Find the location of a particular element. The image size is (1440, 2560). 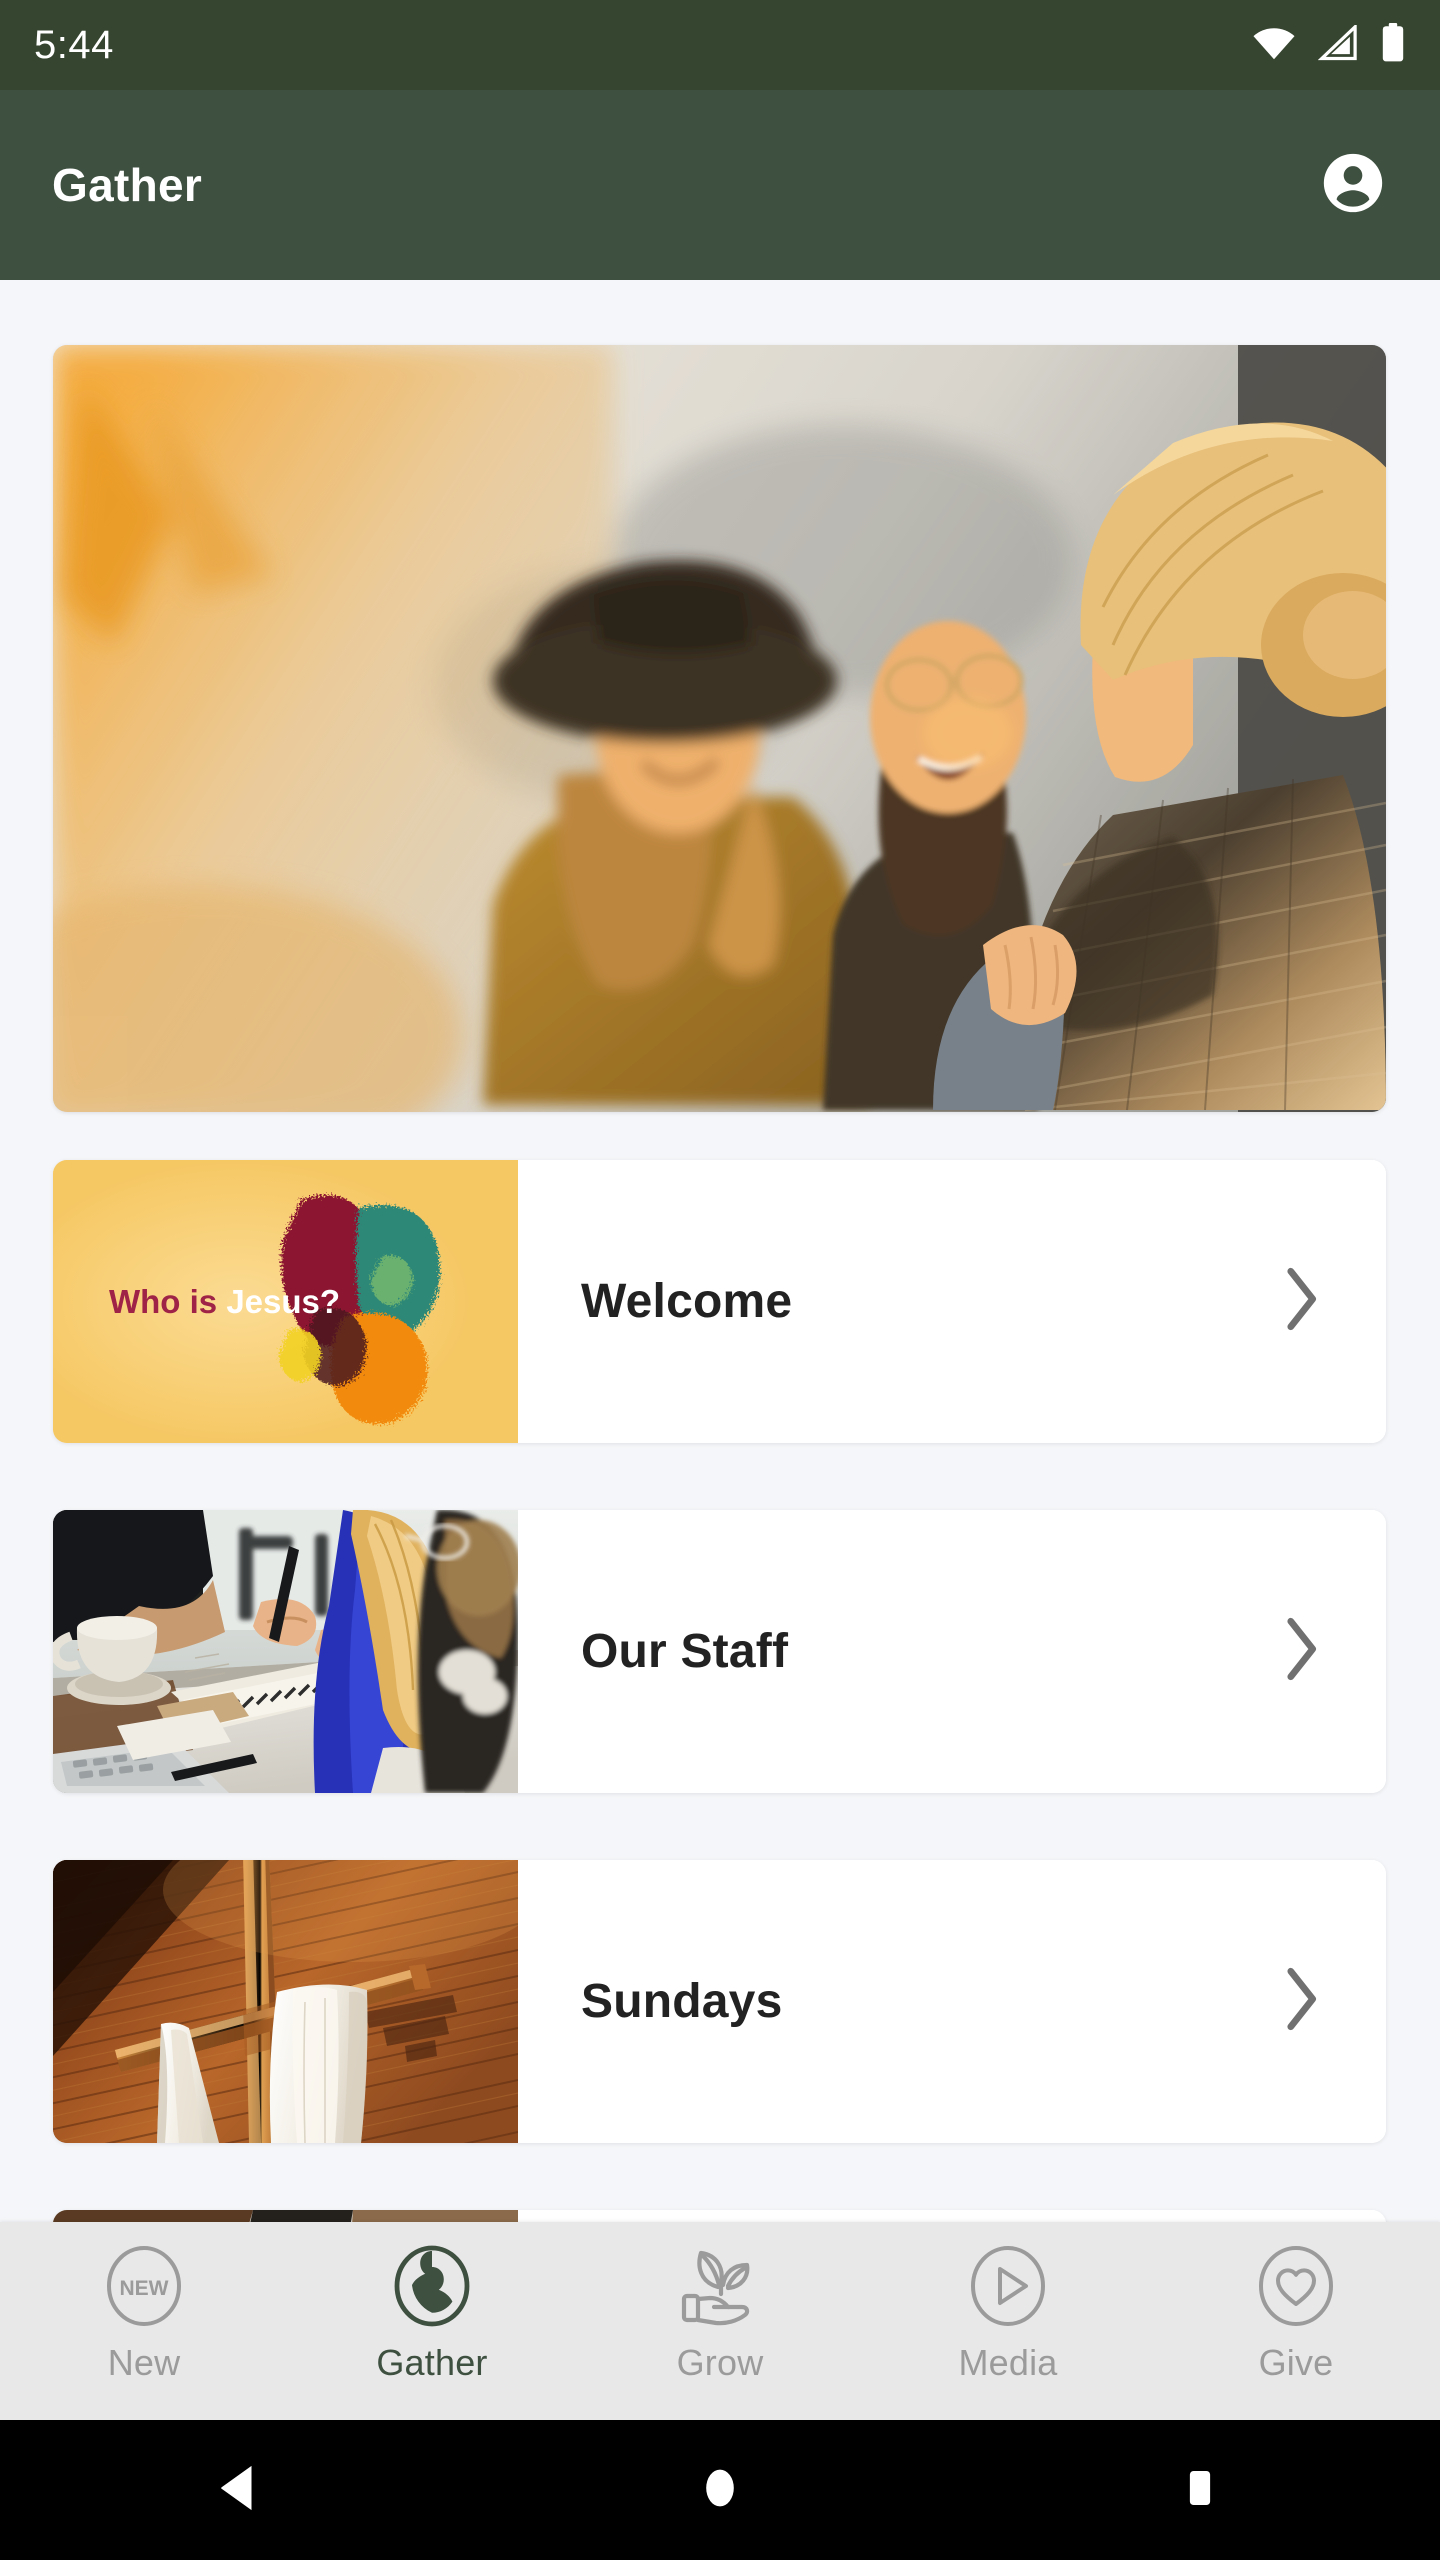

card-body-welcome: Welcome is located at coordinates (952, 1301).